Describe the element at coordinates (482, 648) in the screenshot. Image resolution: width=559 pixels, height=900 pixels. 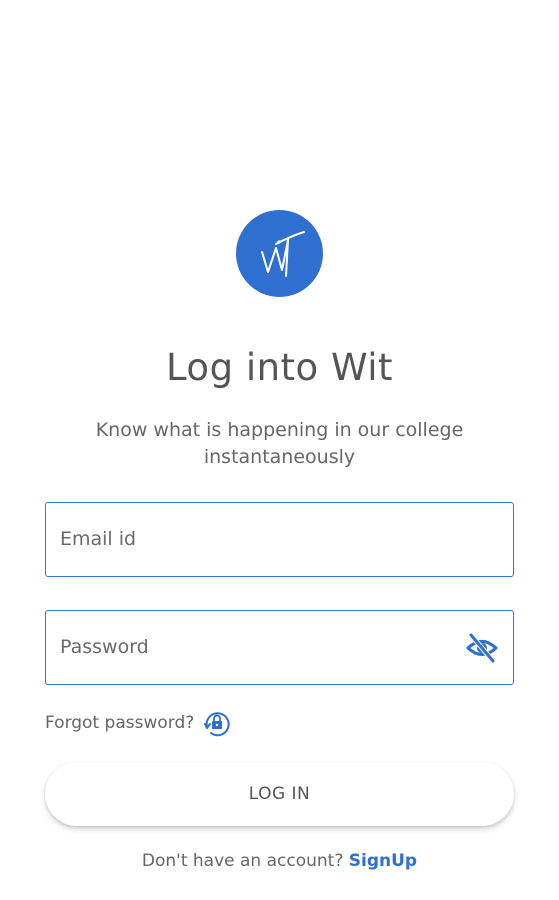
I see `eye-off-icon` at that location.